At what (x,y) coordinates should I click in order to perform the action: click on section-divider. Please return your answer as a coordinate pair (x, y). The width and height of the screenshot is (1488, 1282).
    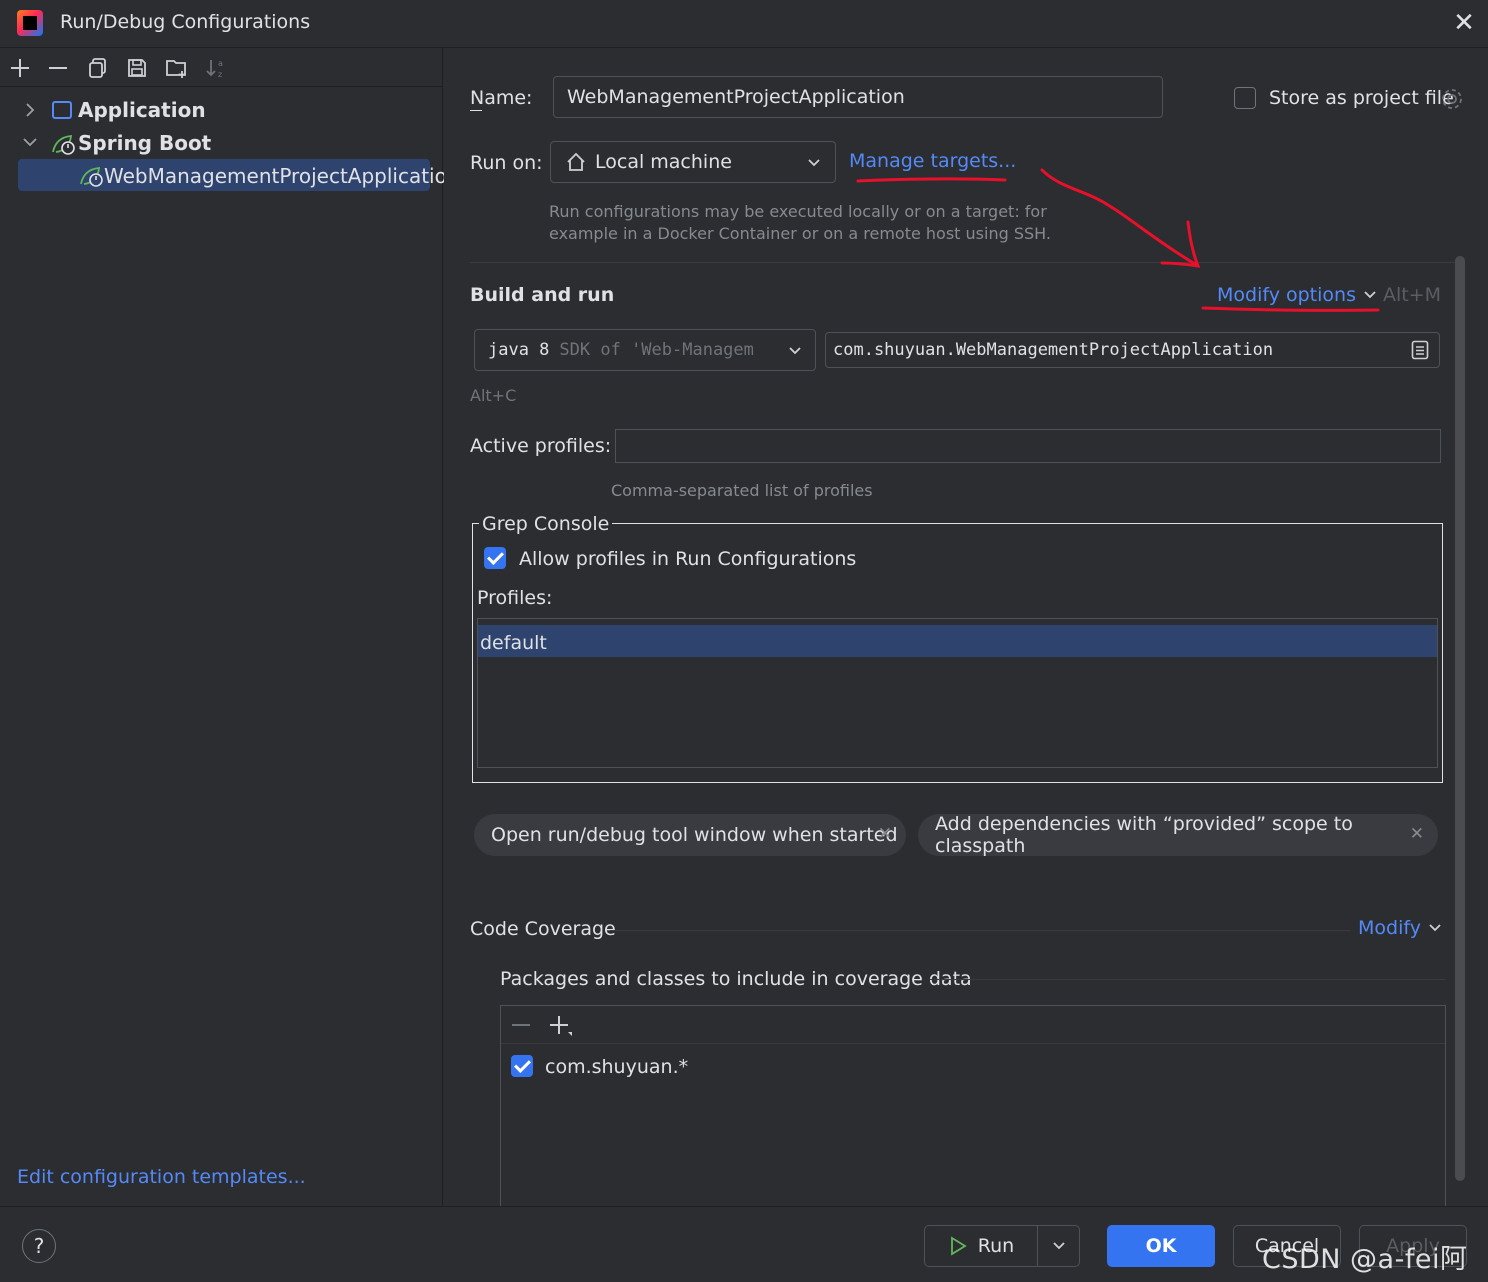
    Looking at the image, I should click on (965, 262).